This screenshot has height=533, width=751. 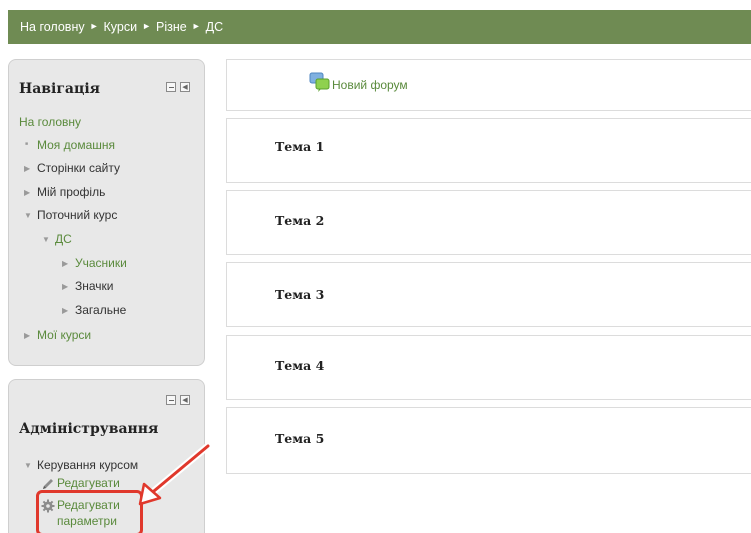 What do you see at coordinates (50, 122) in the screenshot?
I see `nav-home-link: На головну` at bounding box center [50, 122].